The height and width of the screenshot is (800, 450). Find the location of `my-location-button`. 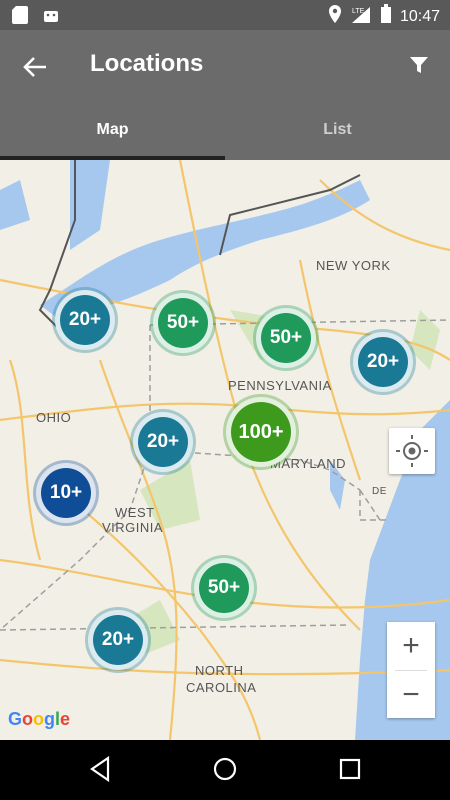

my-location-button is located at coordinates (412, 451).